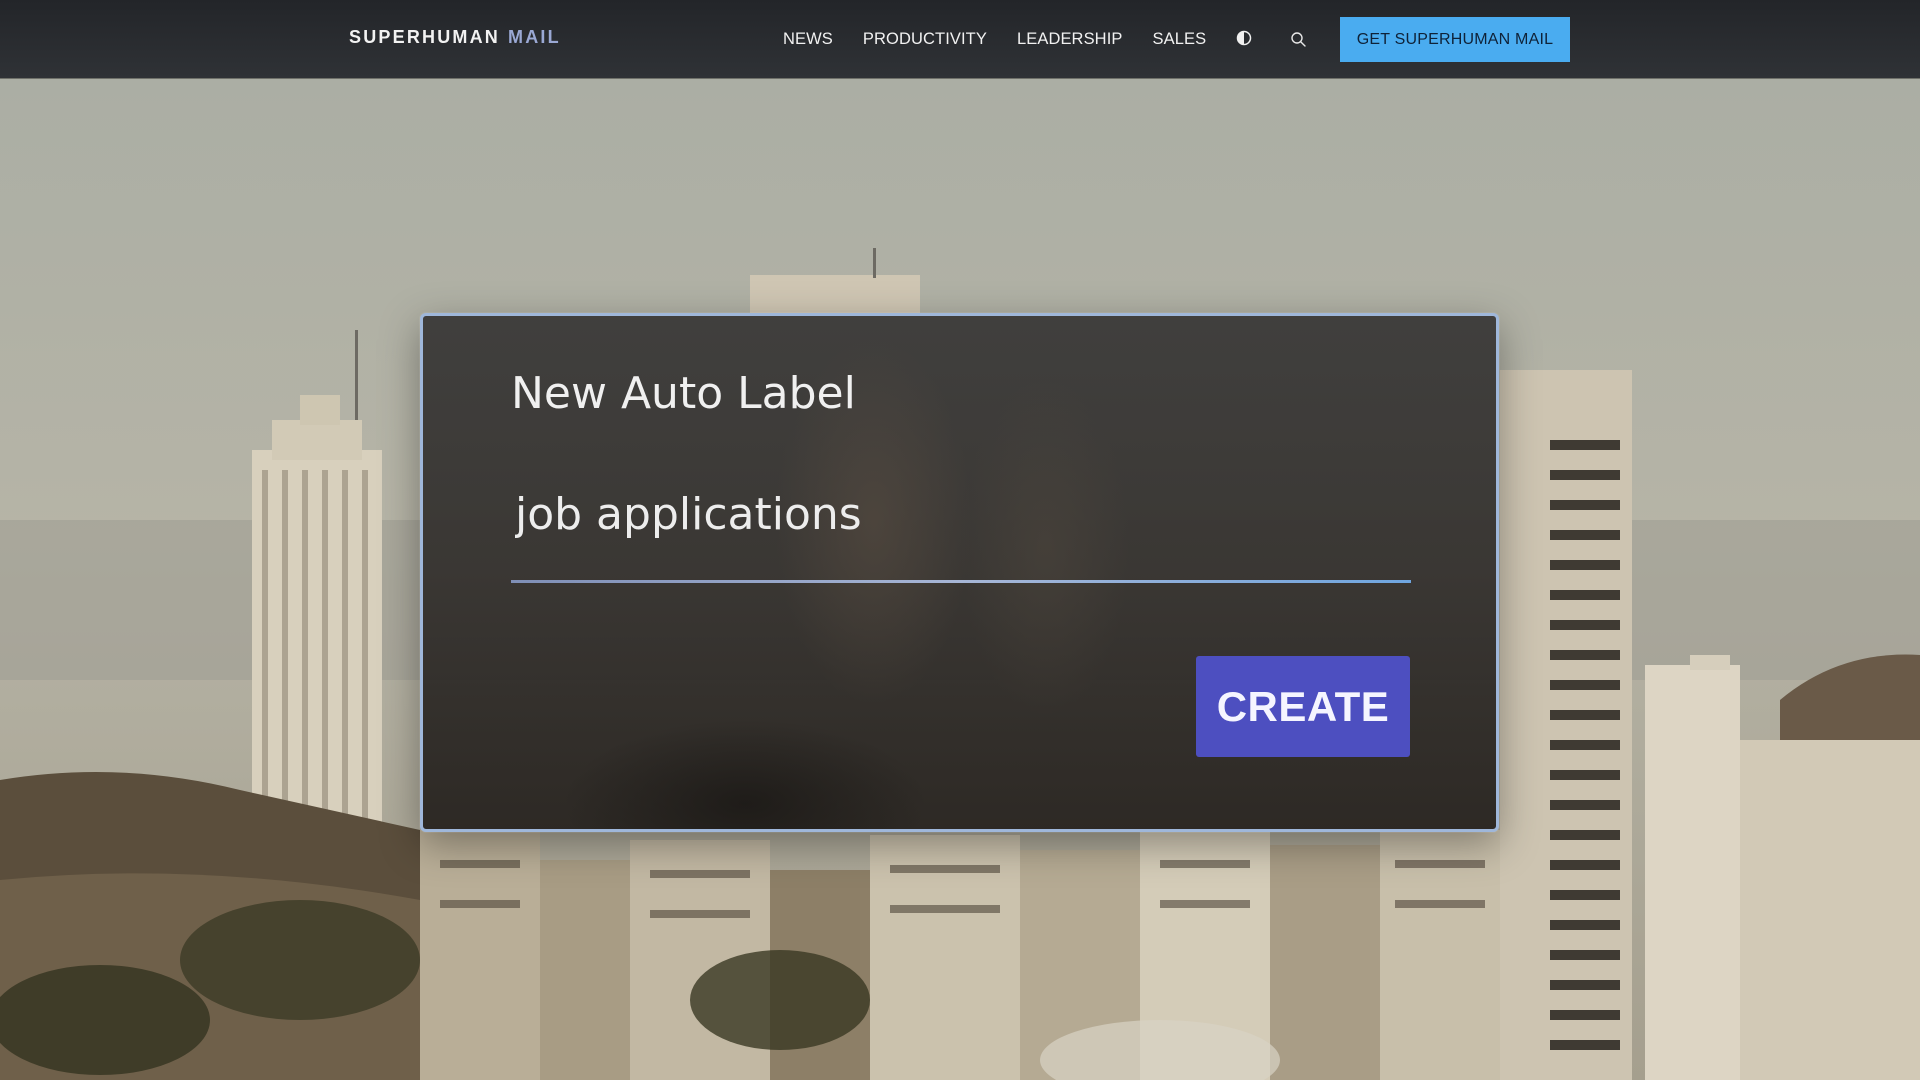 This screenshot has width=1920, height=1080. Describe the element at coordinates (925, 39) in the screenshot. I see `nav-link-productivity: PRODUCTIVITY` at that location.